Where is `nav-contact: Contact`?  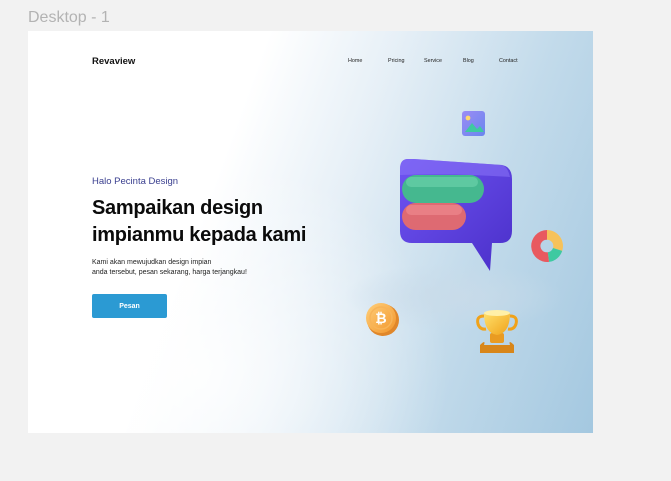
nav-contact: Contact is located at coordinates (508, 61).